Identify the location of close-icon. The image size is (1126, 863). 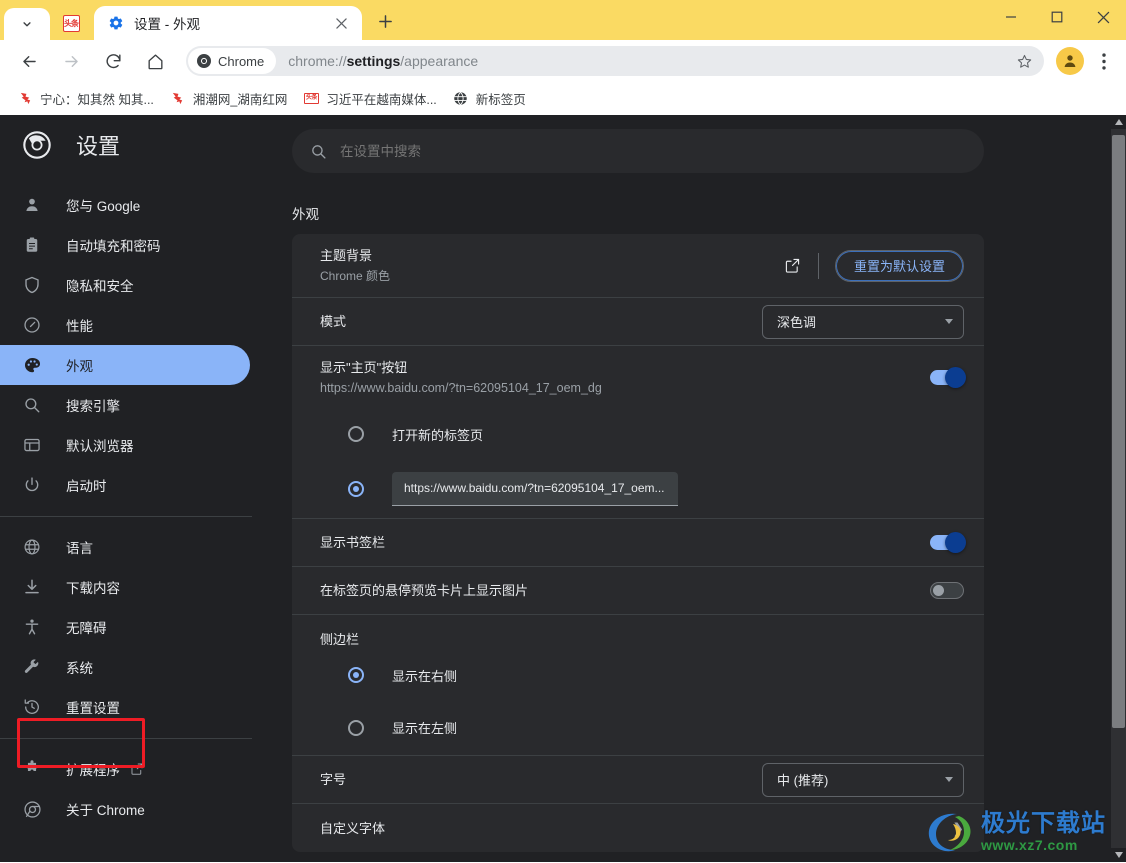
(341, 23).